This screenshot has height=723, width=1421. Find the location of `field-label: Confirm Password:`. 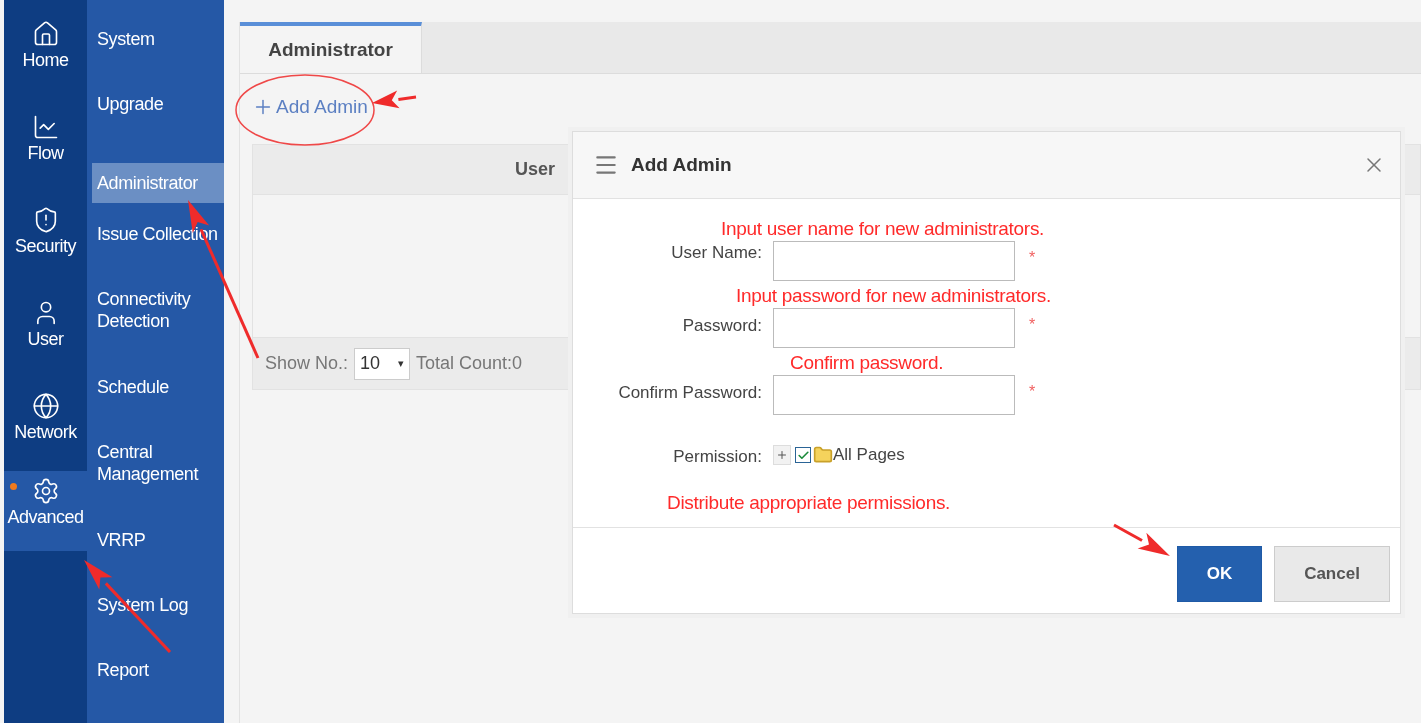

field-label: Confirm Password: is located at coordinates (690, 392).